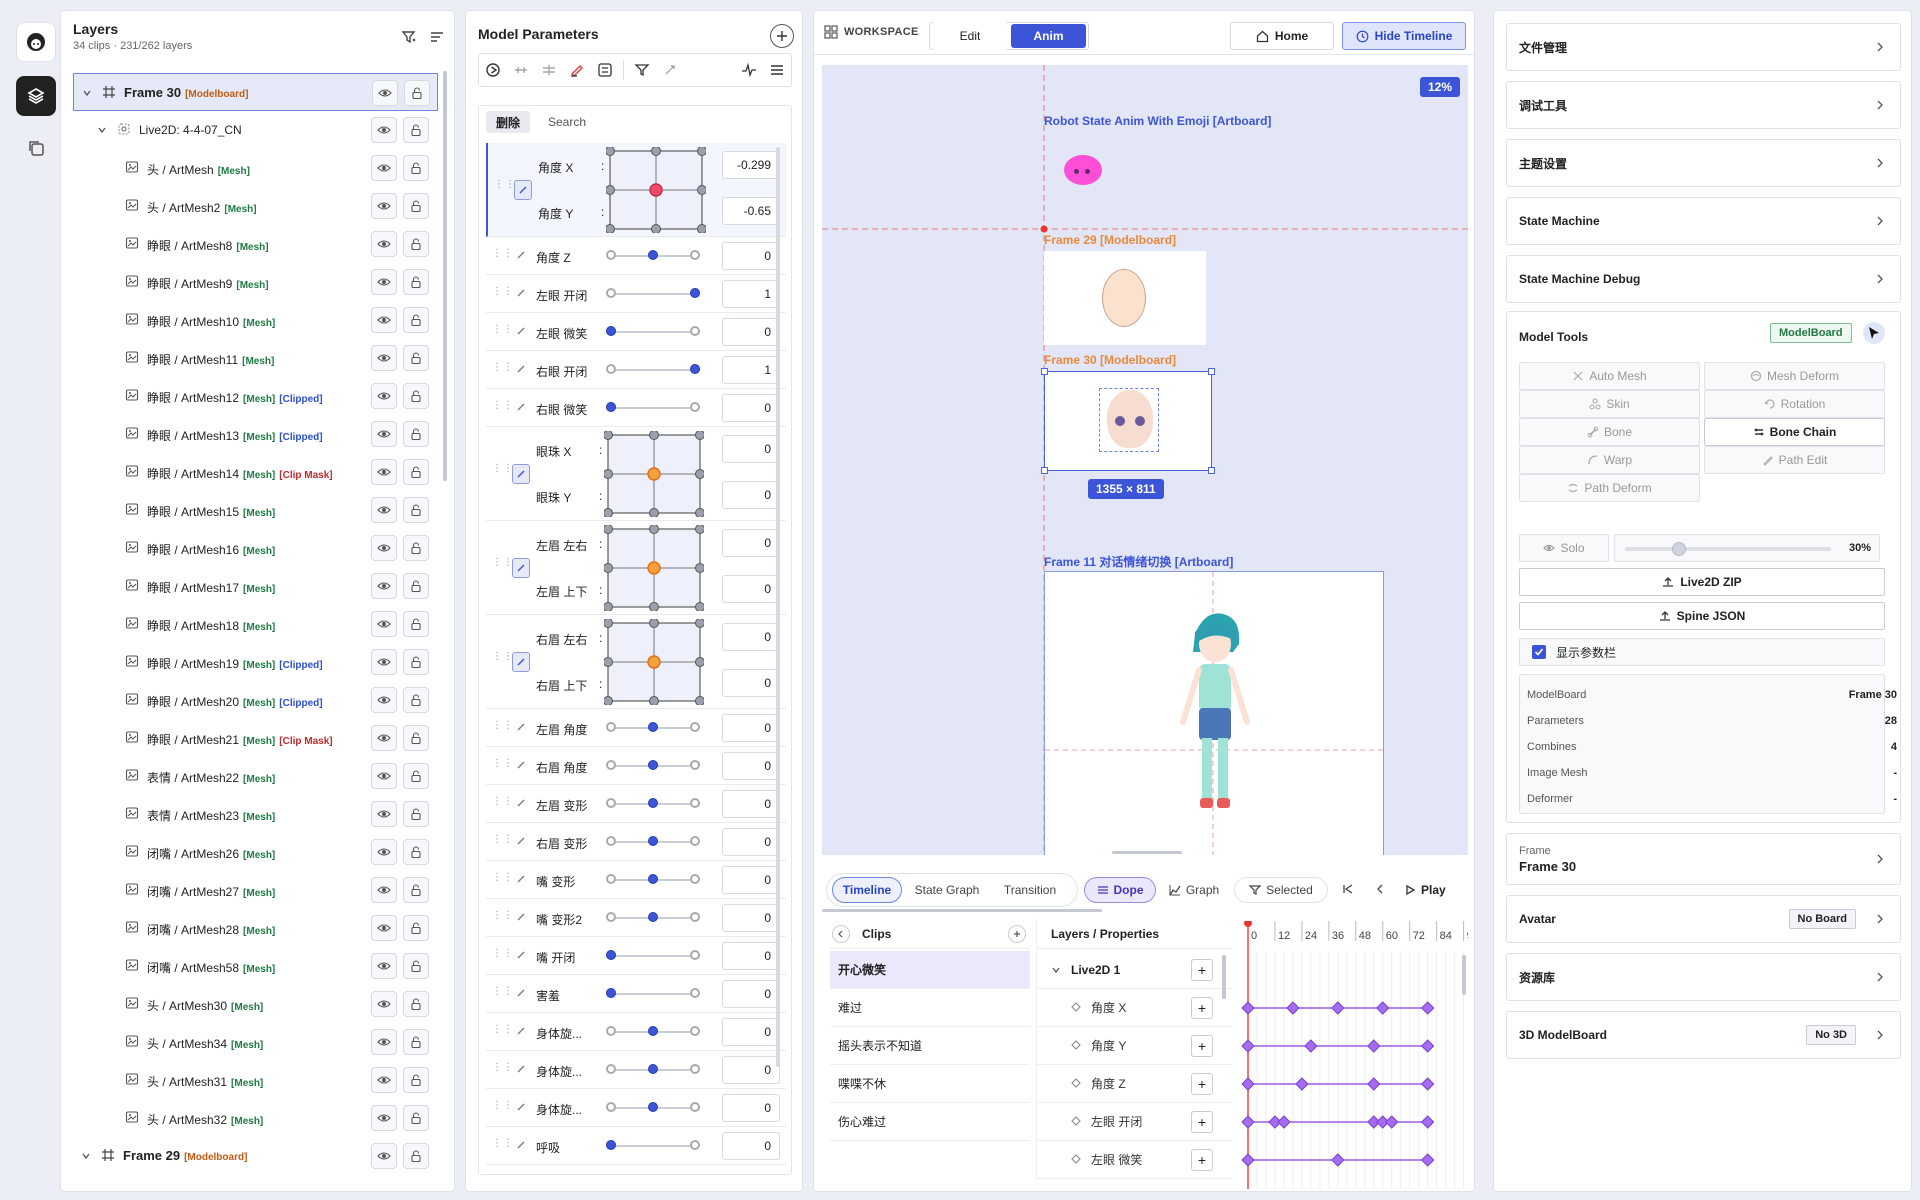  What do you see at coordinates (670, 70) in the screenshot?
I see `link-icon` at bounding box center [670, 70].